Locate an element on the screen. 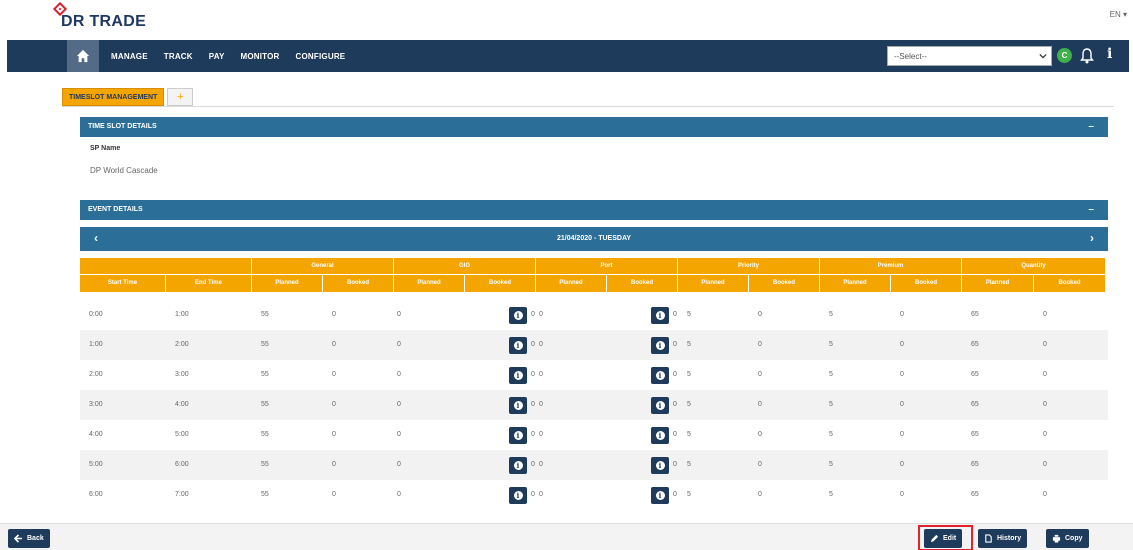  cell-value: 6:00 is located at coordinates (182, 464).